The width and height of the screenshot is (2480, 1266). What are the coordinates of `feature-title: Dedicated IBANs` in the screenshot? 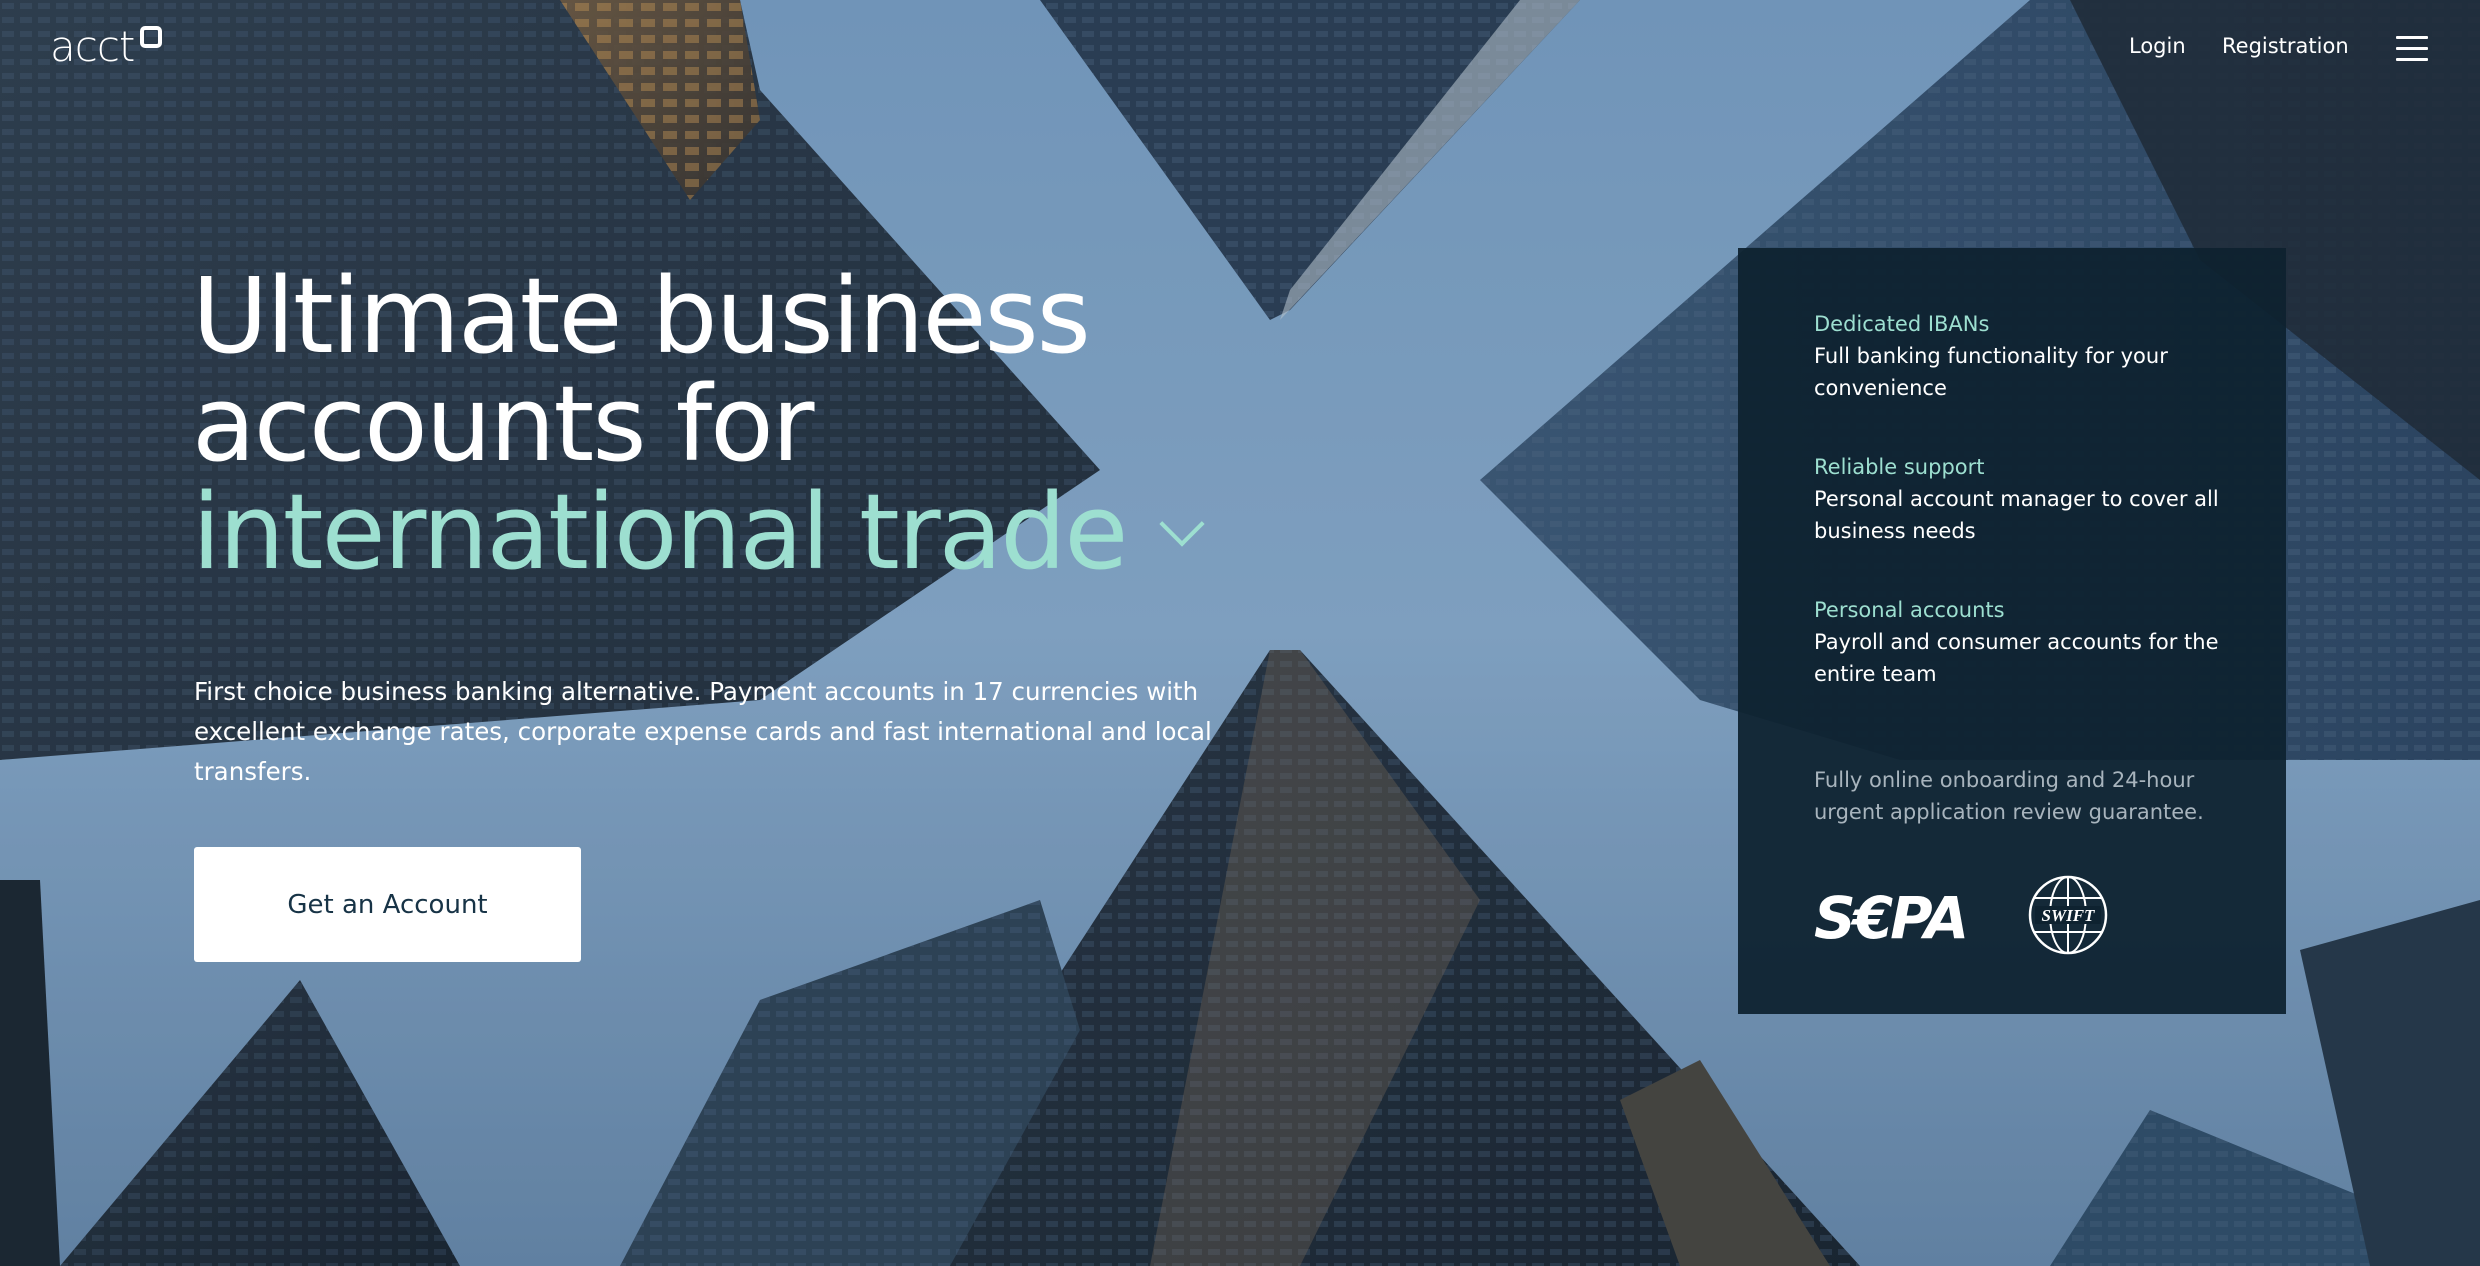 It's located at (1902, 324).